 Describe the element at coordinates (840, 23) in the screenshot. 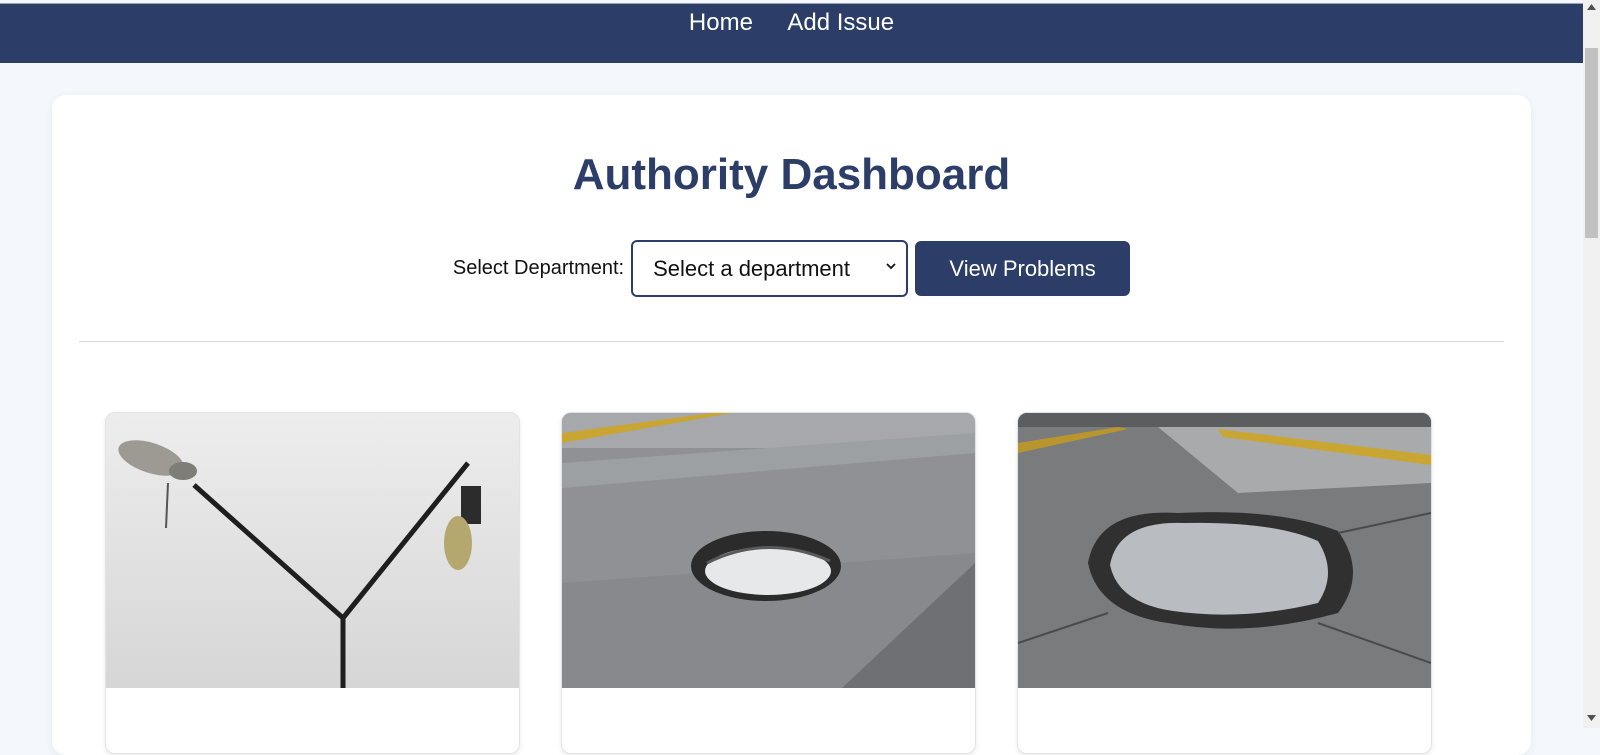

I see `nav-add-issue-link: Add Issue` at that location.